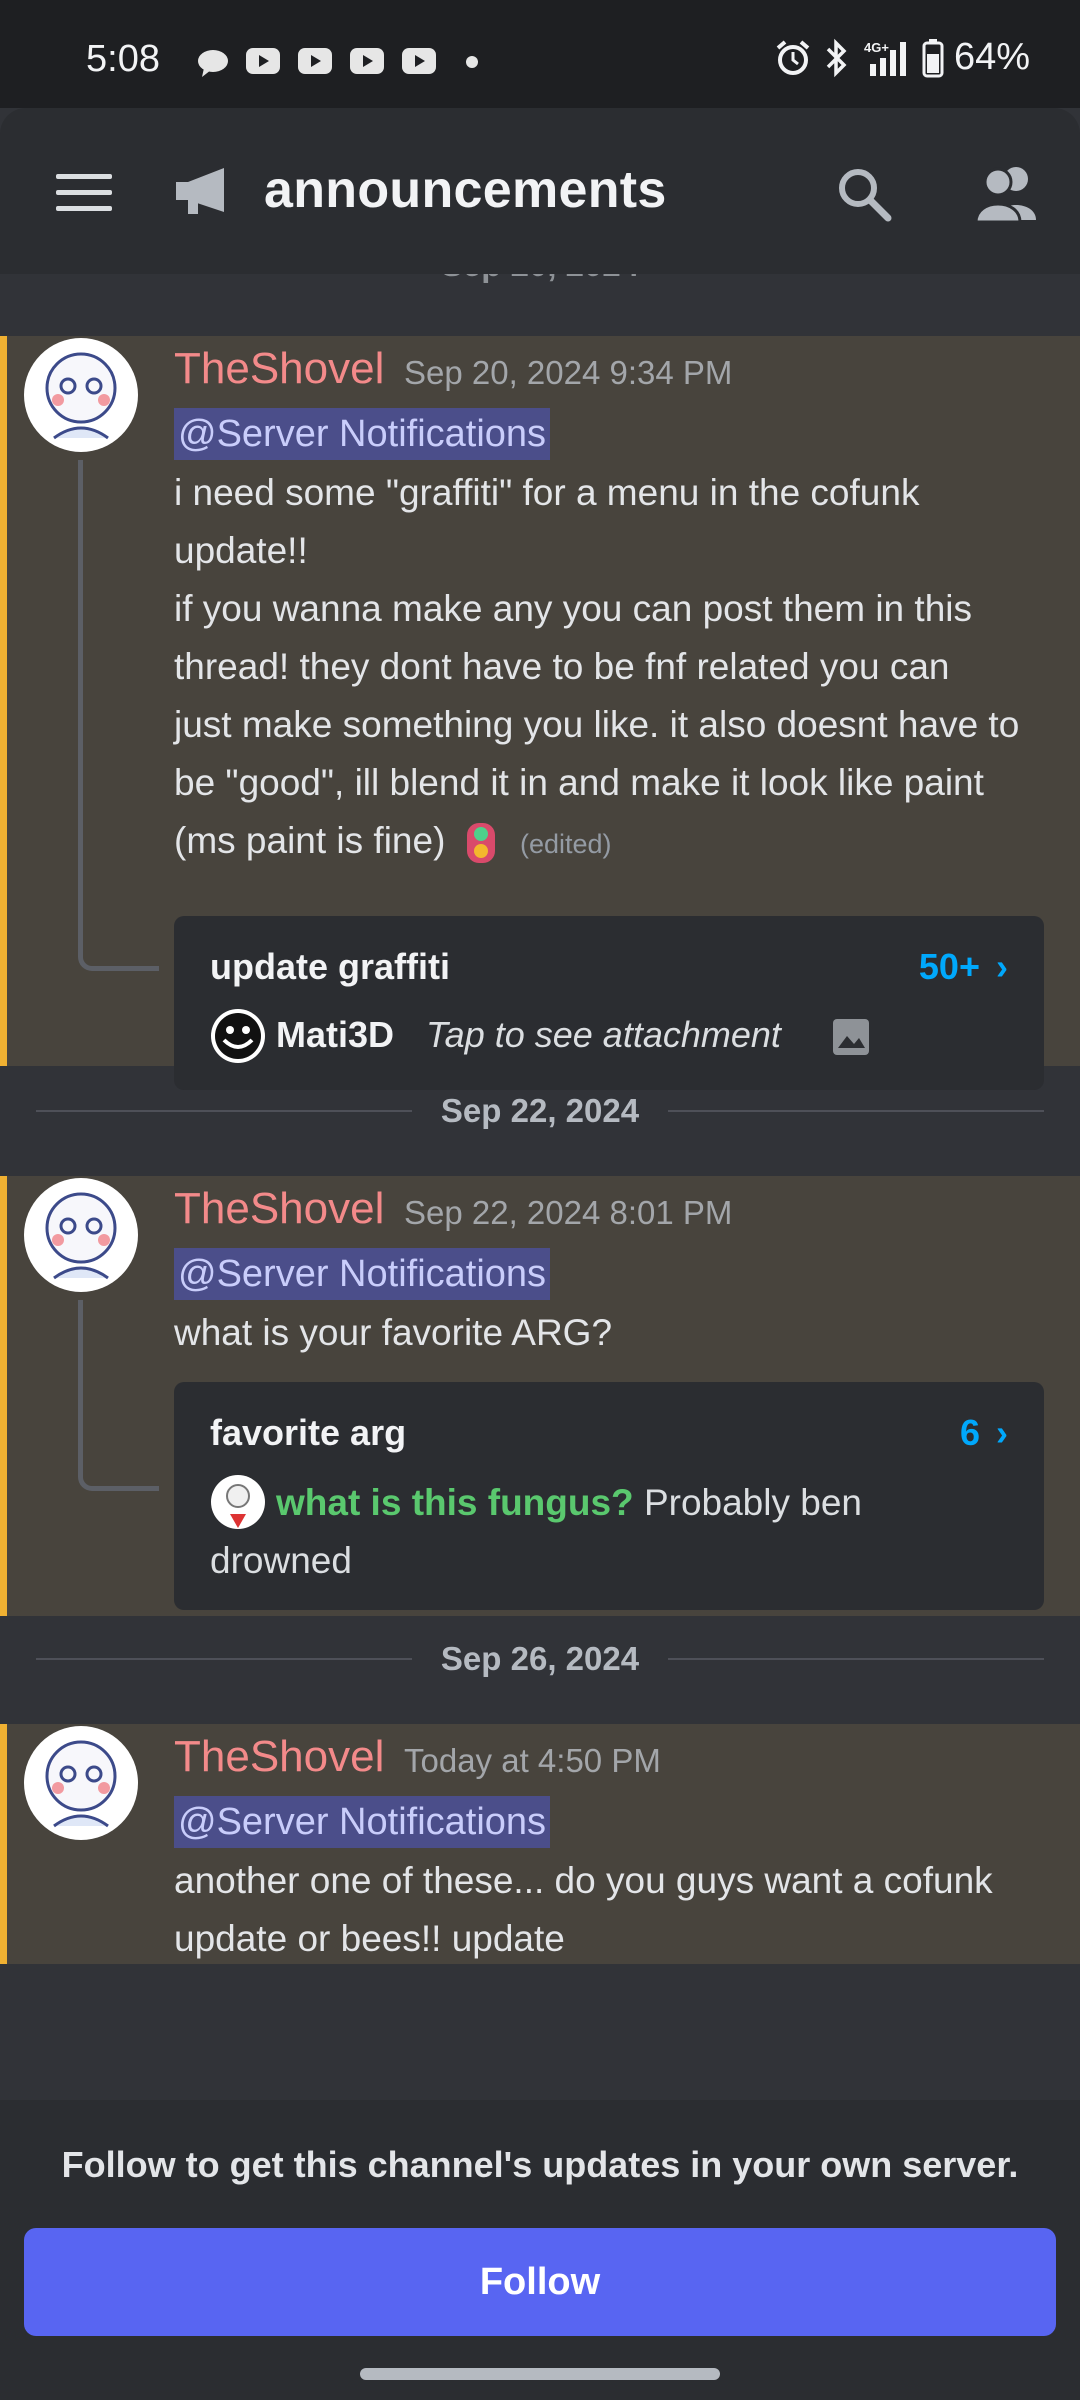 The image size is (1080, 2400). I want to click on follow-button: Follow, so click(540, 2282).